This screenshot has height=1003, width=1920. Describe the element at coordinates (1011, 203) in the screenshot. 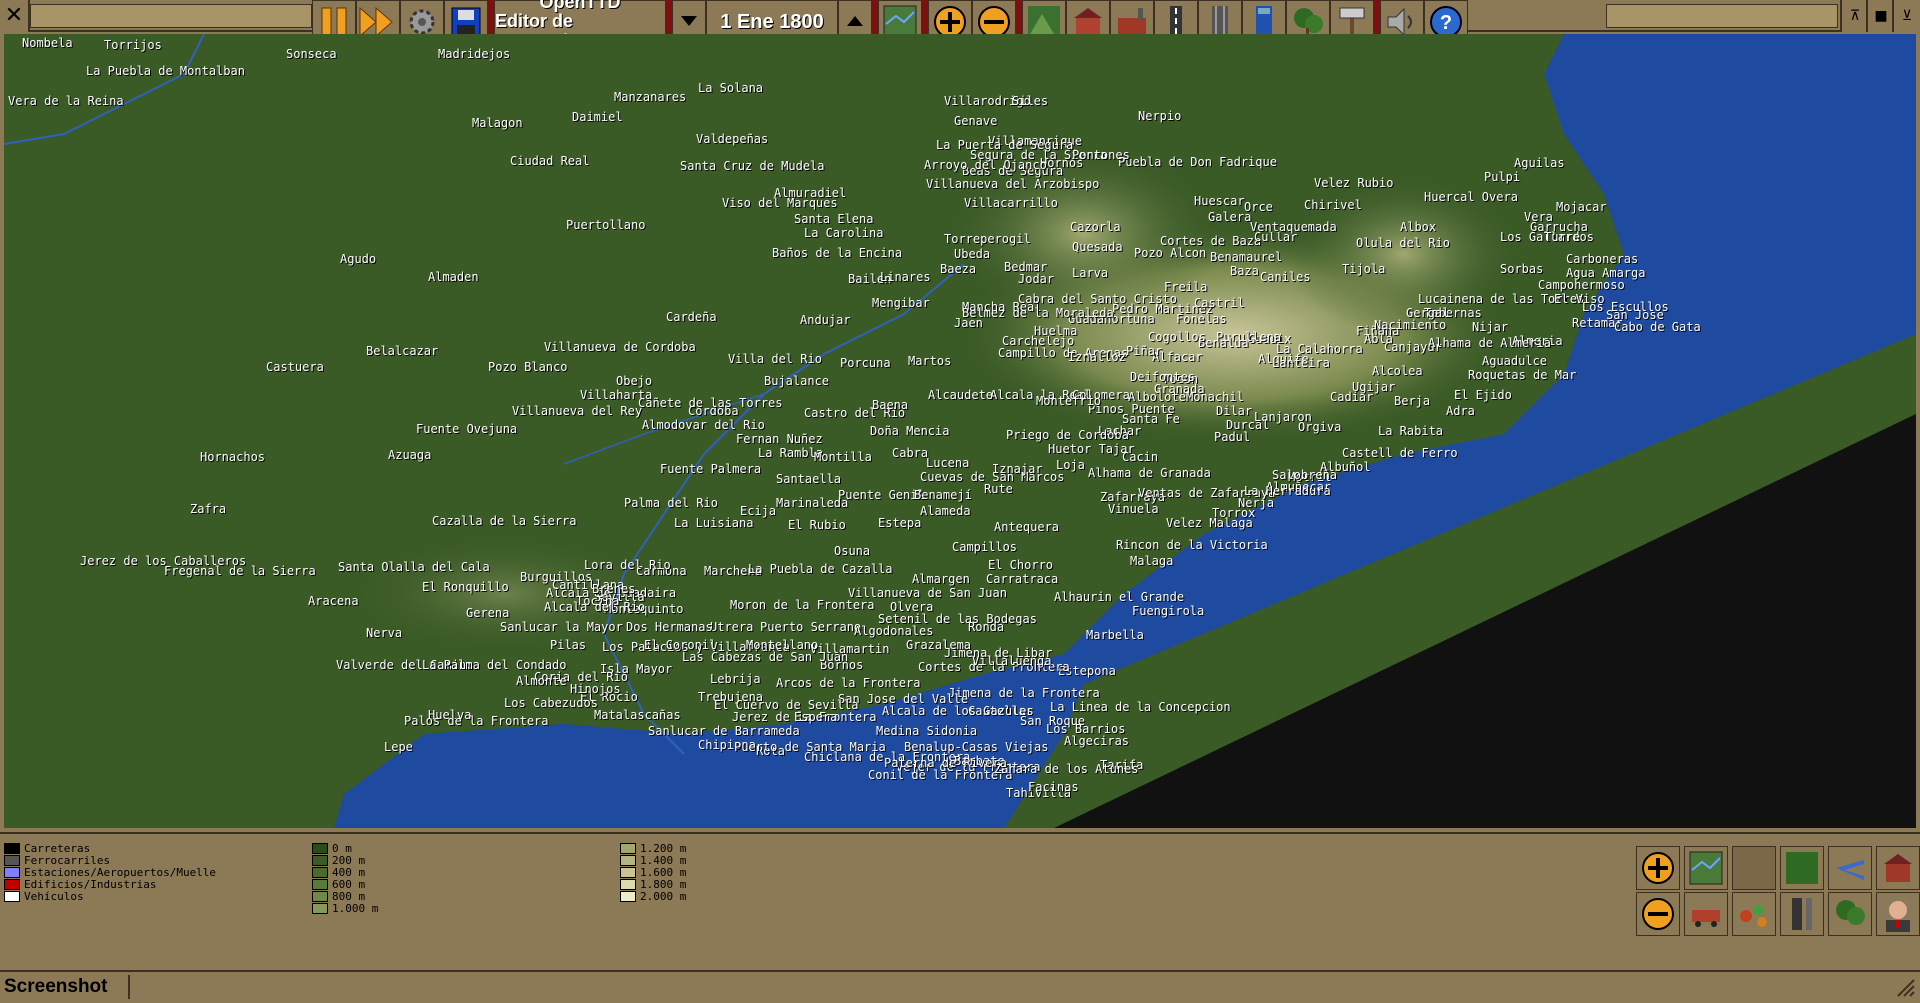

I see `town-label: Villacarrillo` at that location.